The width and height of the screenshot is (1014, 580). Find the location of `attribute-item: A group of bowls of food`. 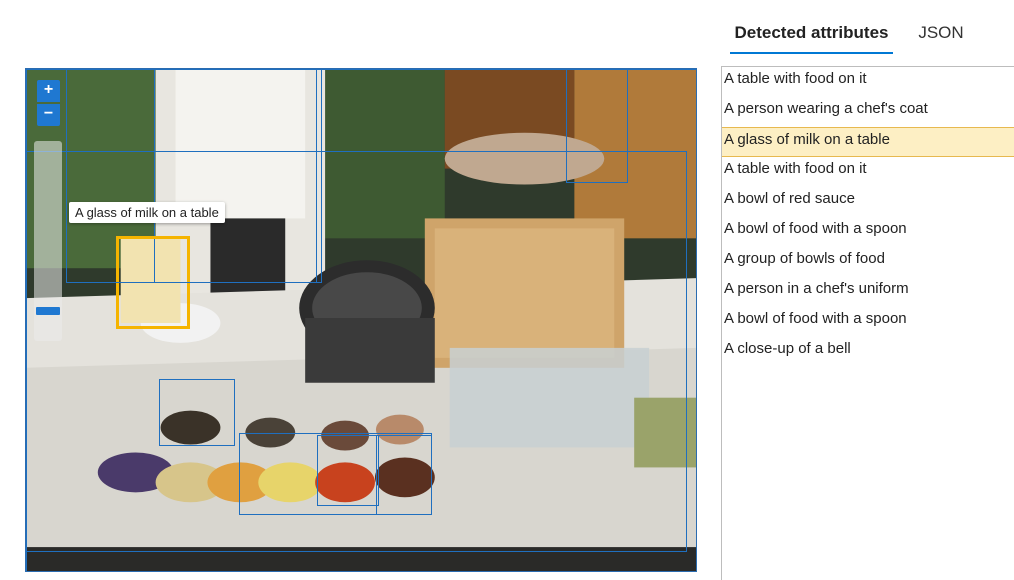

attribute-item: A group of bowls of food is located at coordinates (868, 262).